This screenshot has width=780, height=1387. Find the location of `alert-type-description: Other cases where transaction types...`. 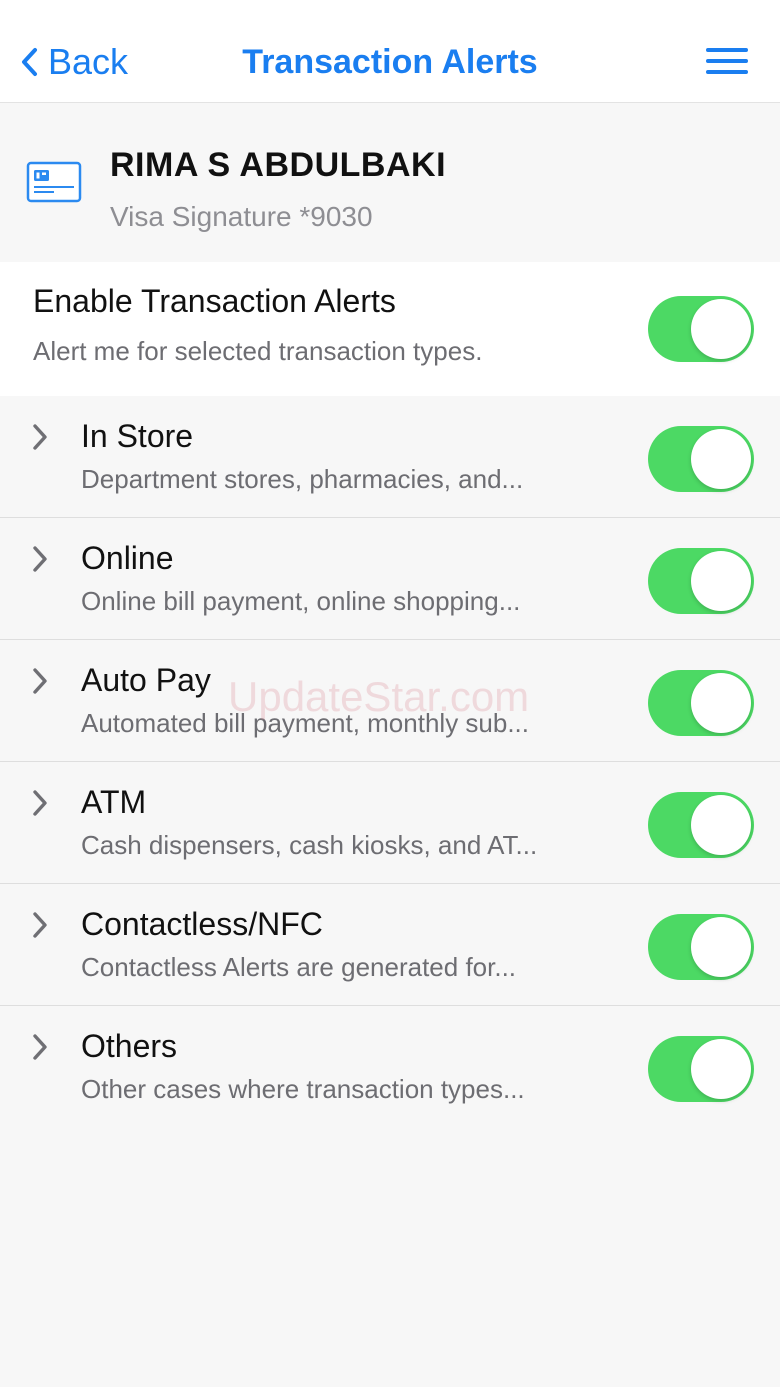

alert-type-description: Other cases where transaction types... is located at coordinates (303, 1089).